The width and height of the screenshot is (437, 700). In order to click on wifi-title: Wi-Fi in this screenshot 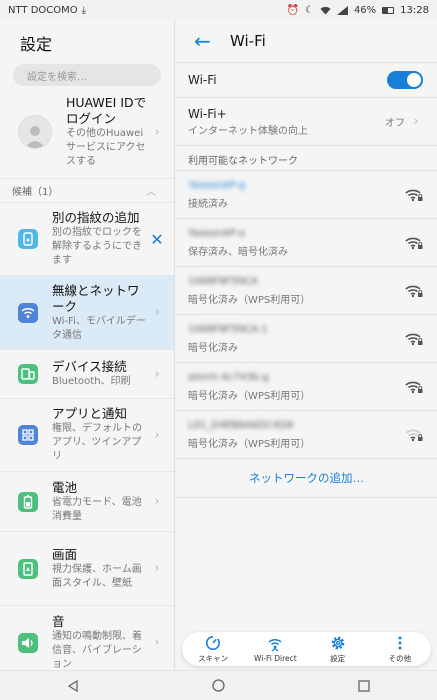, I will do `click(248, 41)`.